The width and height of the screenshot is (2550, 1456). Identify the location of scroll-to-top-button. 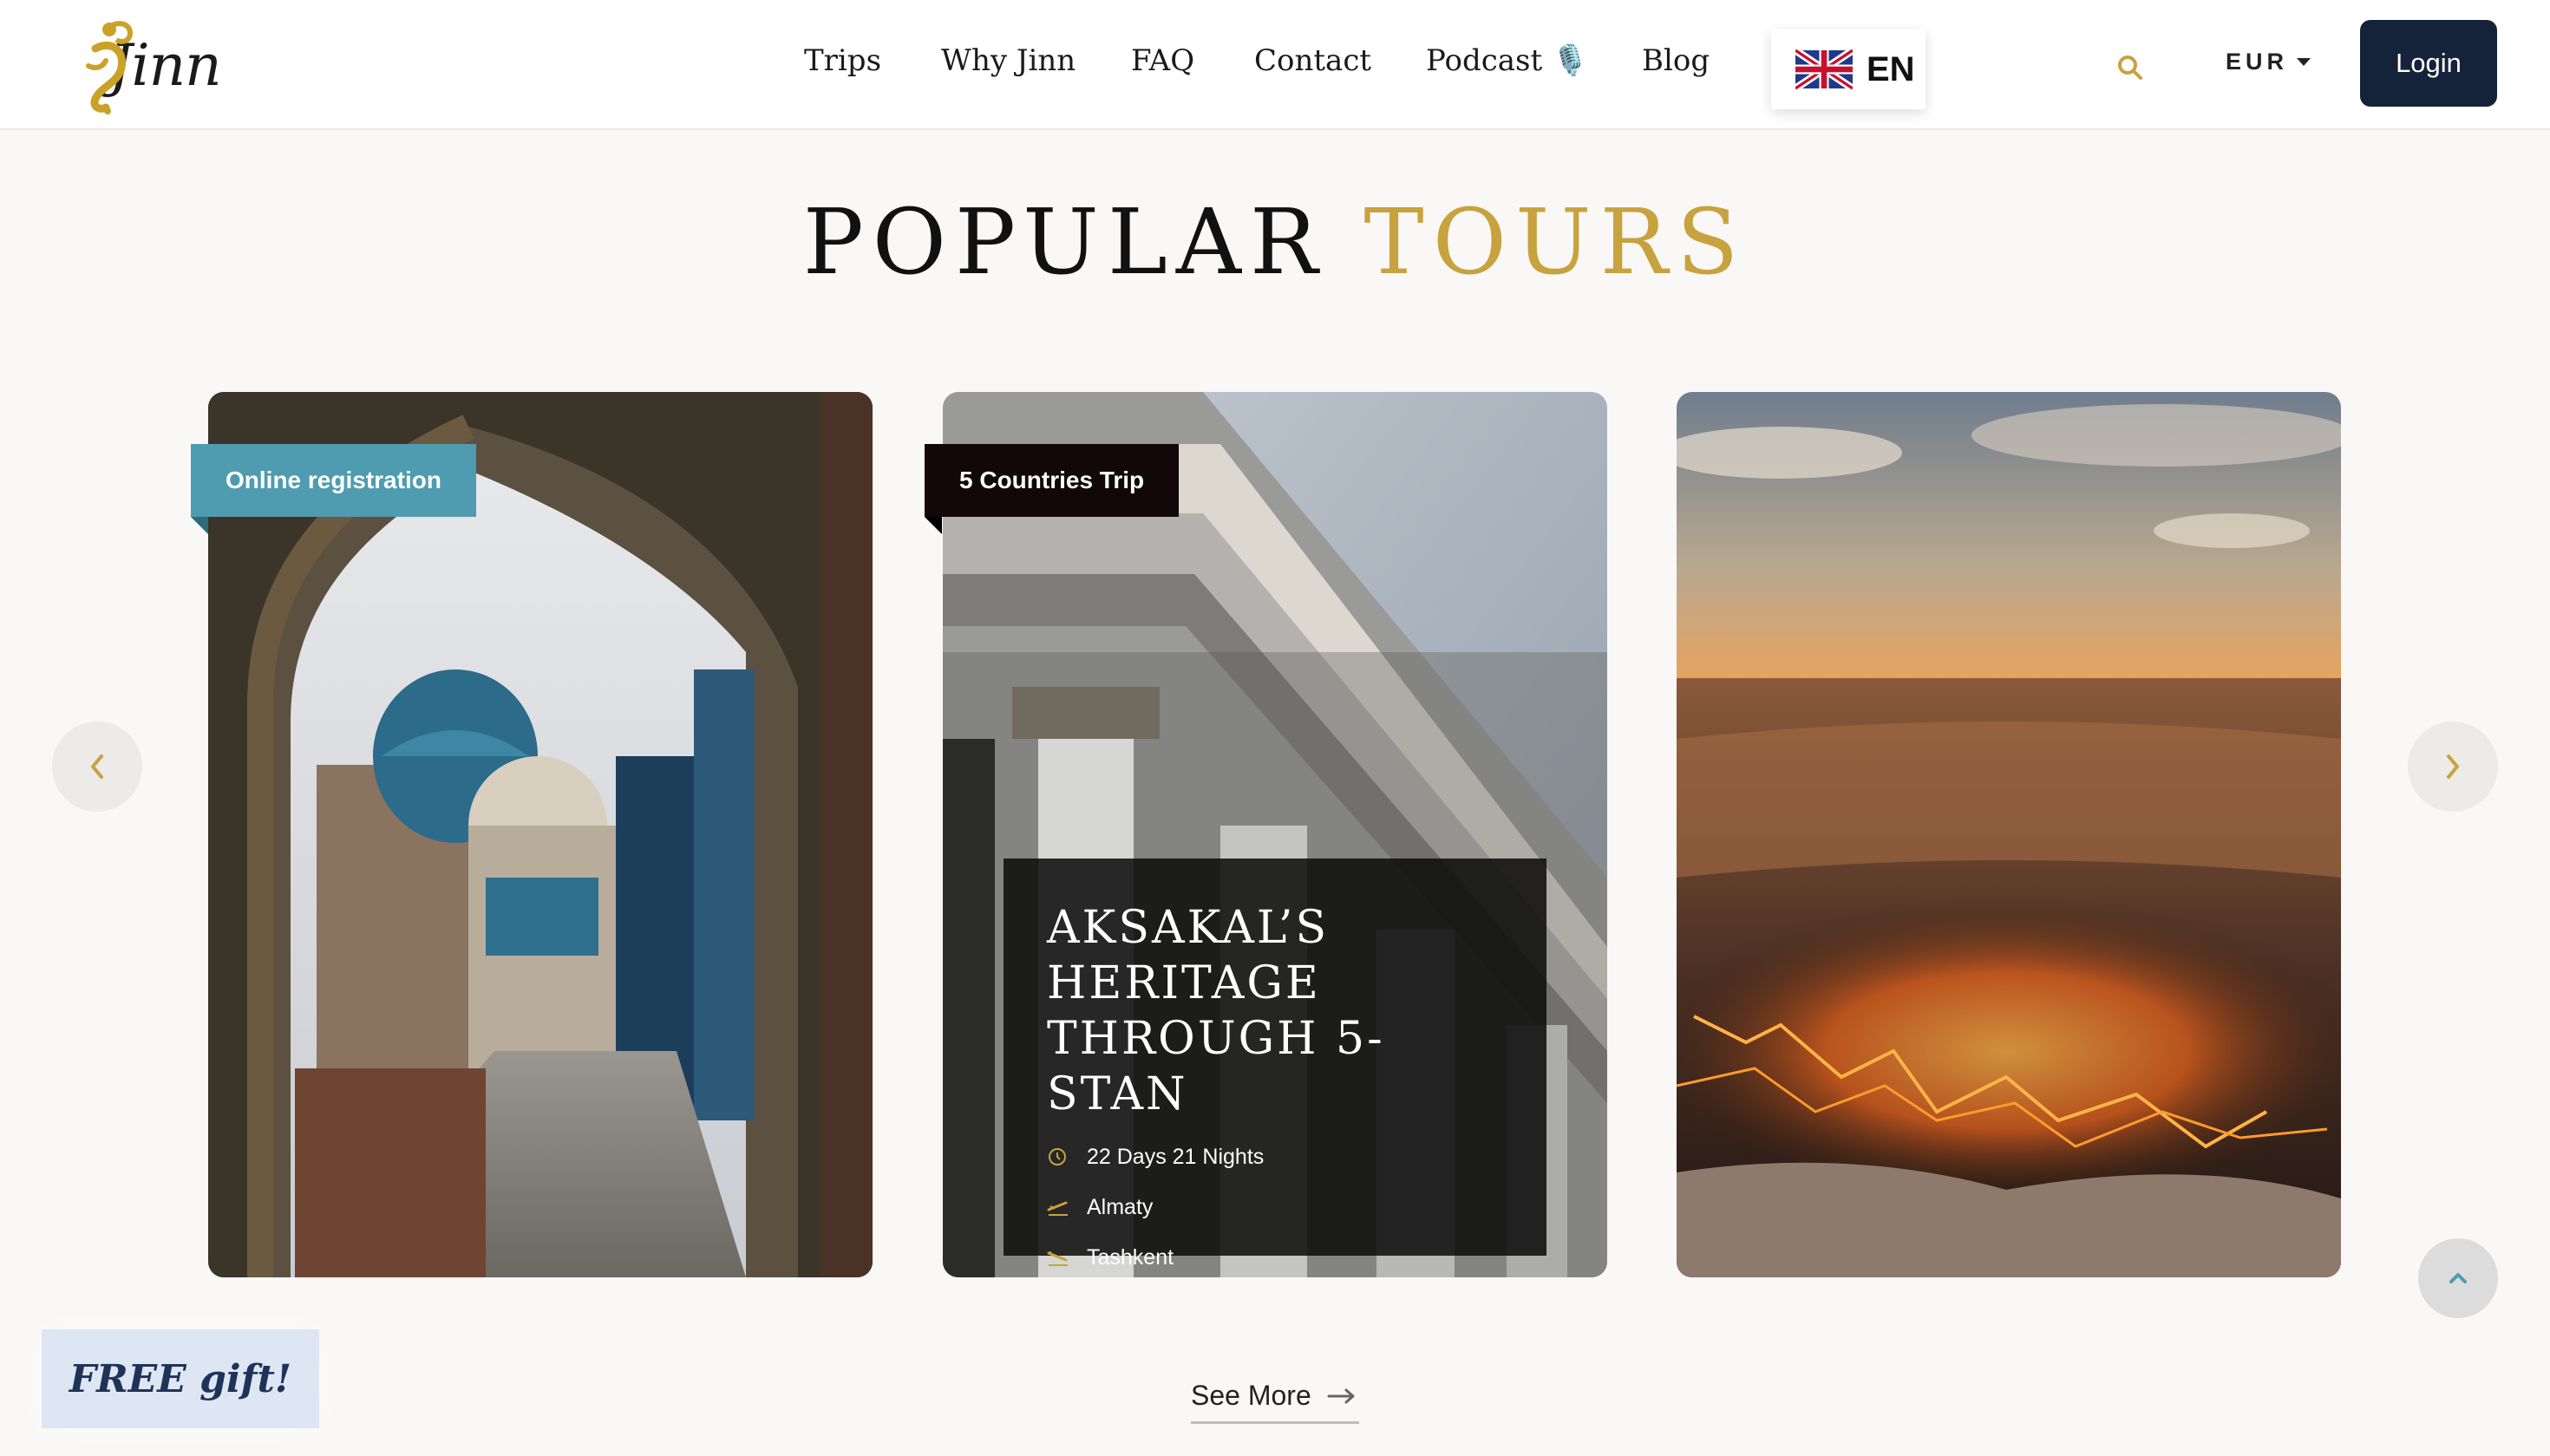
(2458, 1278).